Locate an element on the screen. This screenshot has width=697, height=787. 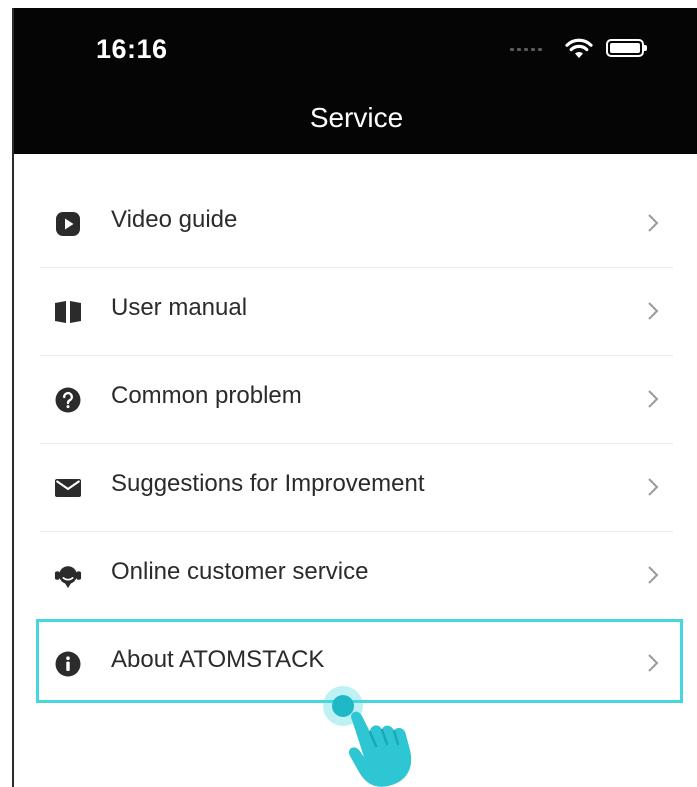
menu-item-label: Common problem is located at coordinates (206, 395).